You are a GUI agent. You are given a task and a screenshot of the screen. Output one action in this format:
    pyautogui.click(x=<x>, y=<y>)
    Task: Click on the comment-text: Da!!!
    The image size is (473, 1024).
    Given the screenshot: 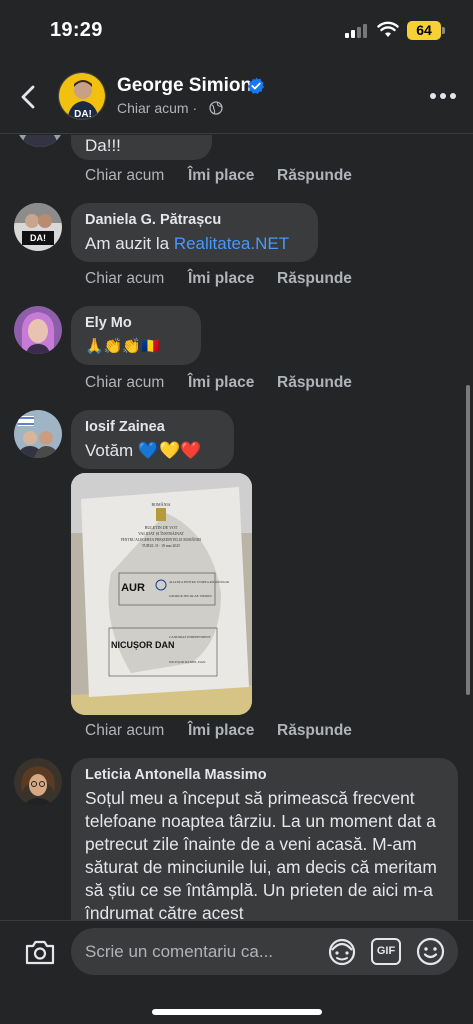 What is the action you would take?
    pyautogui.click(x=103, y=145)
    